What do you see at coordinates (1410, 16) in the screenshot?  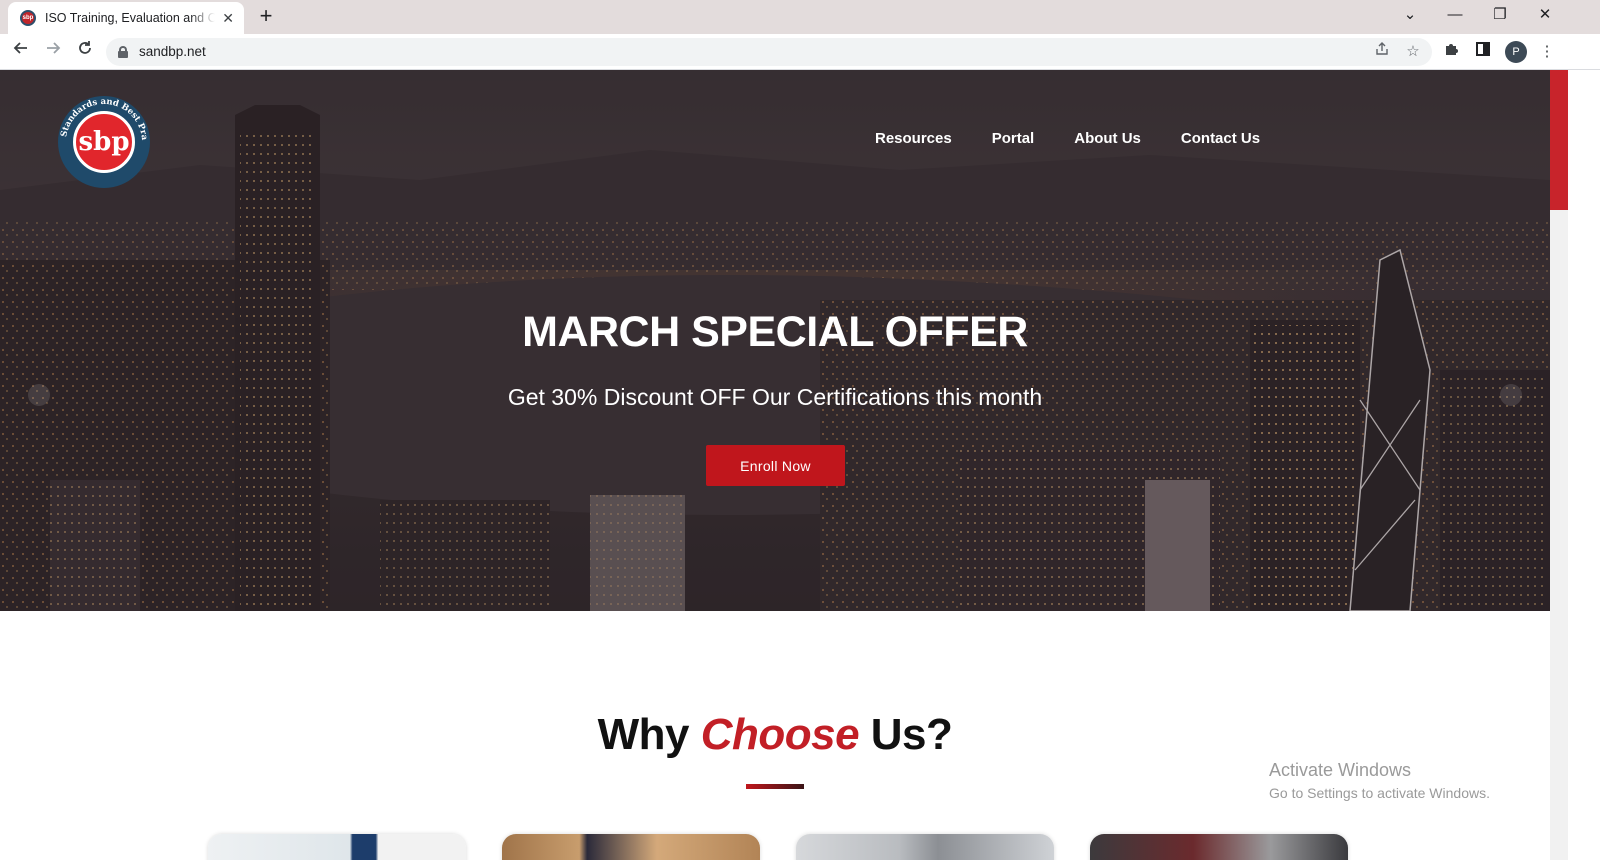 I see `tab-search-icon: ⌄` at bounding box center [1410, 16].